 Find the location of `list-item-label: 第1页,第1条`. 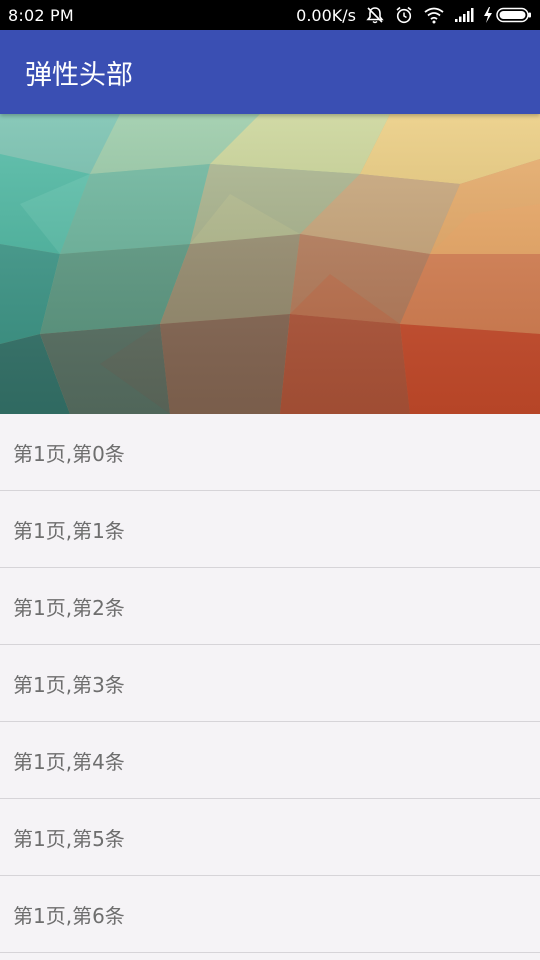

list-item-label: 第1页,第1条 is located at coordinates (69, 530).